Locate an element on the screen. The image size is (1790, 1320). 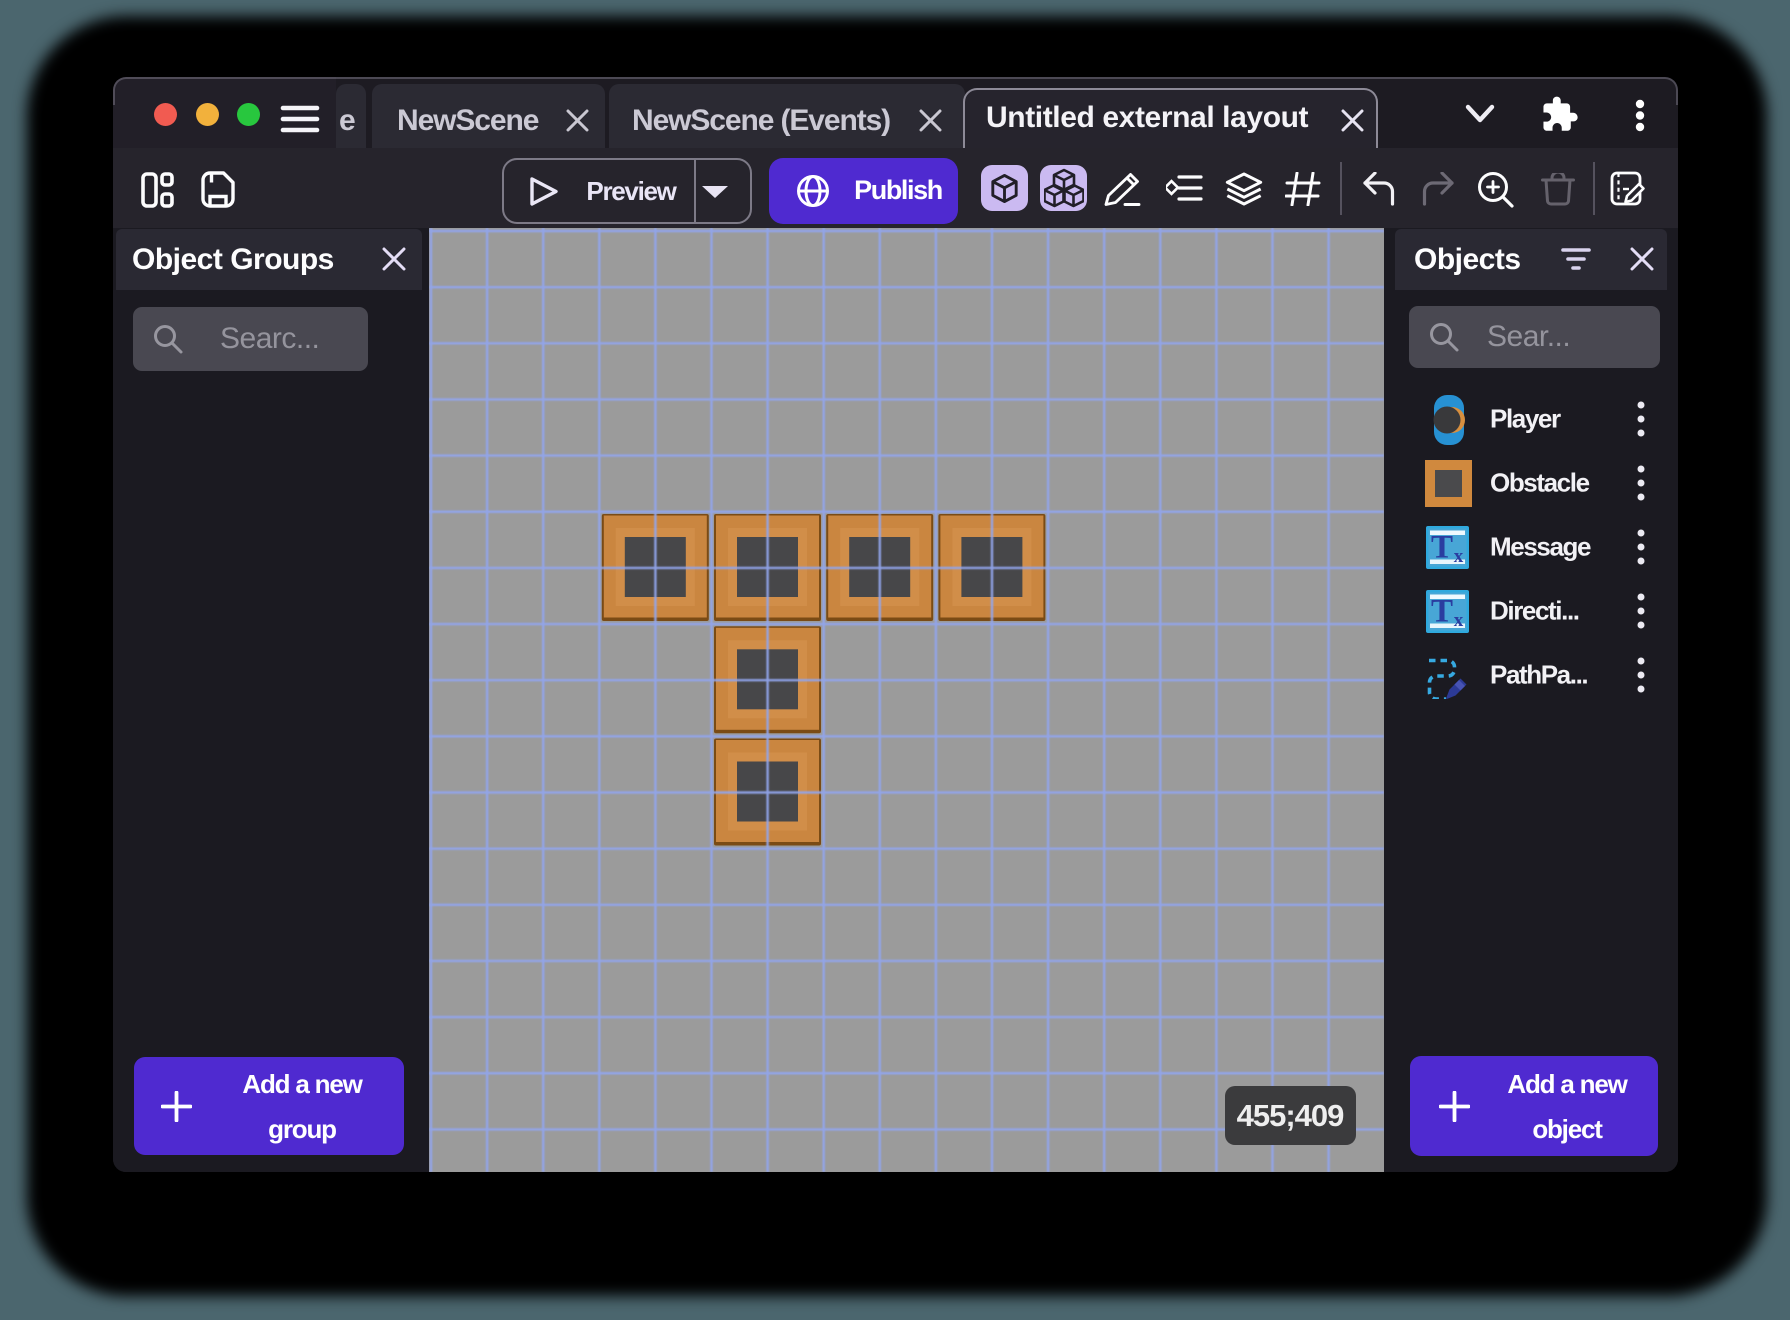
svg-text: 455;409 is located at coordinates (1291, 1115).